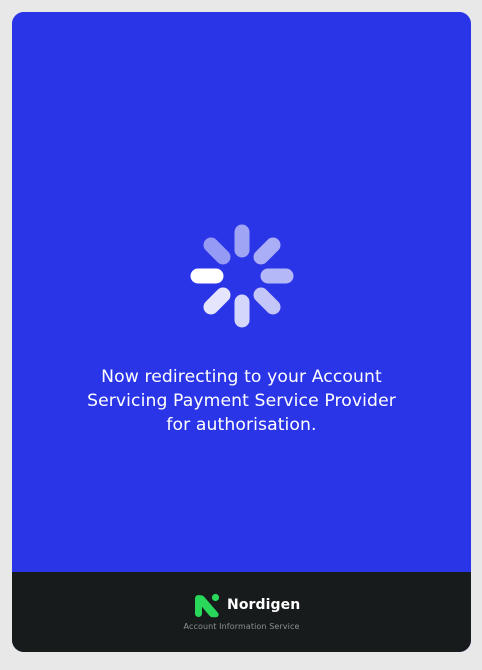 Image resolution: width=482 pixels, height=670 pixels. Describe the element at coordinates (241, 425) in the screenshot. I see `redirect-message-line: for authorisation.` at that location.